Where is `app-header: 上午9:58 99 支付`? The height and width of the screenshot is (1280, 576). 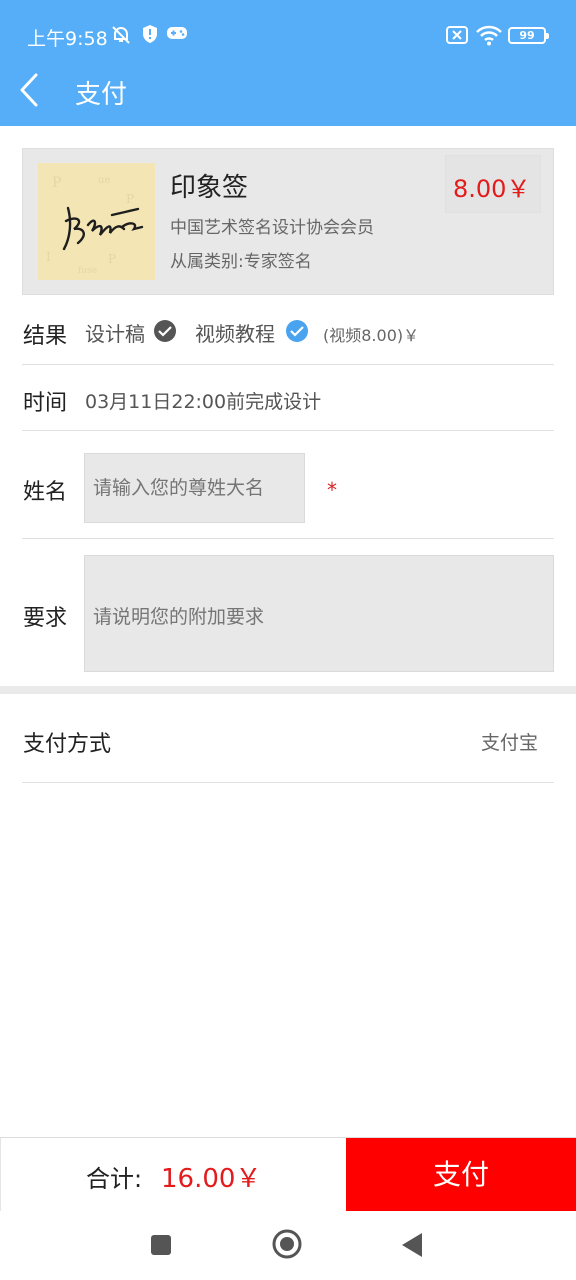
app-header: 上午9:58 99 支付 is located at coordinates (288, 63).